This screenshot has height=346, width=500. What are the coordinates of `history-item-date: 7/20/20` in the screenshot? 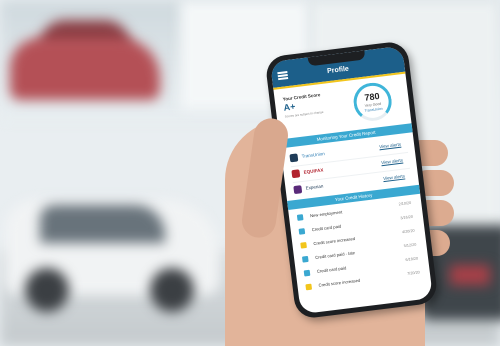 It's located at (413, 273).